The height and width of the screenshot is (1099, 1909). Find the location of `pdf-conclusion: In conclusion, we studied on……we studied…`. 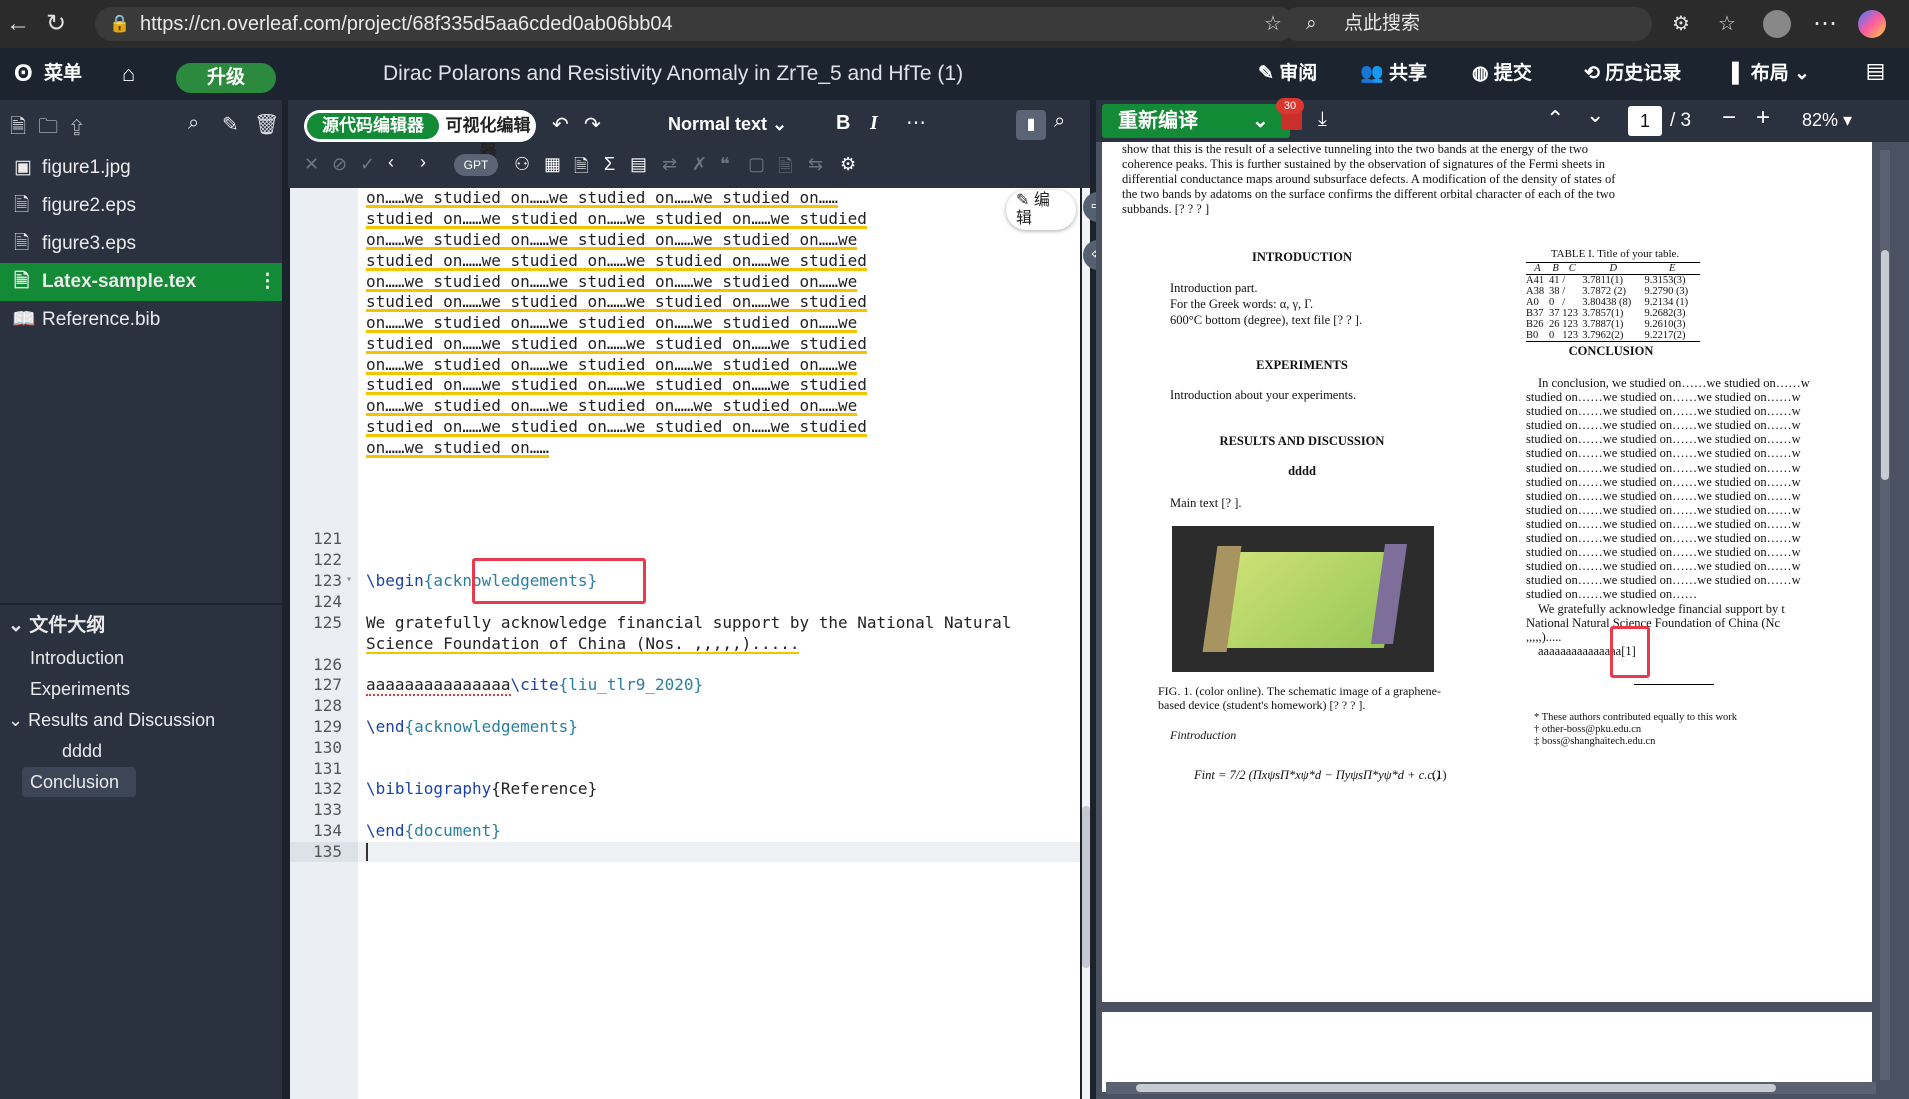

pdf-conclusion: In conclusion, we studied on……we studied… is located at coordinates (1699, 510).